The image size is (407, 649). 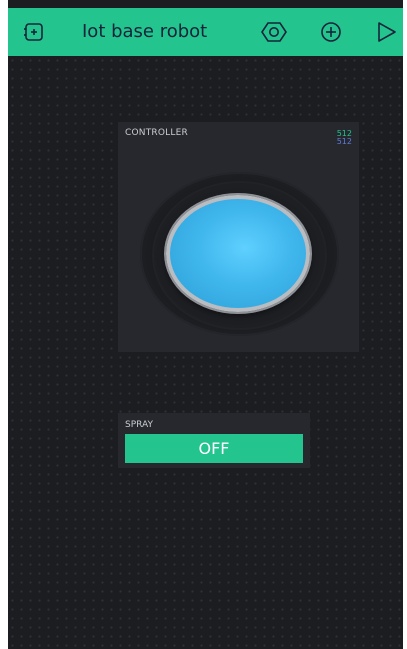 I want to click on controller-label: CONTROLLER, so click(x=156, y=133).